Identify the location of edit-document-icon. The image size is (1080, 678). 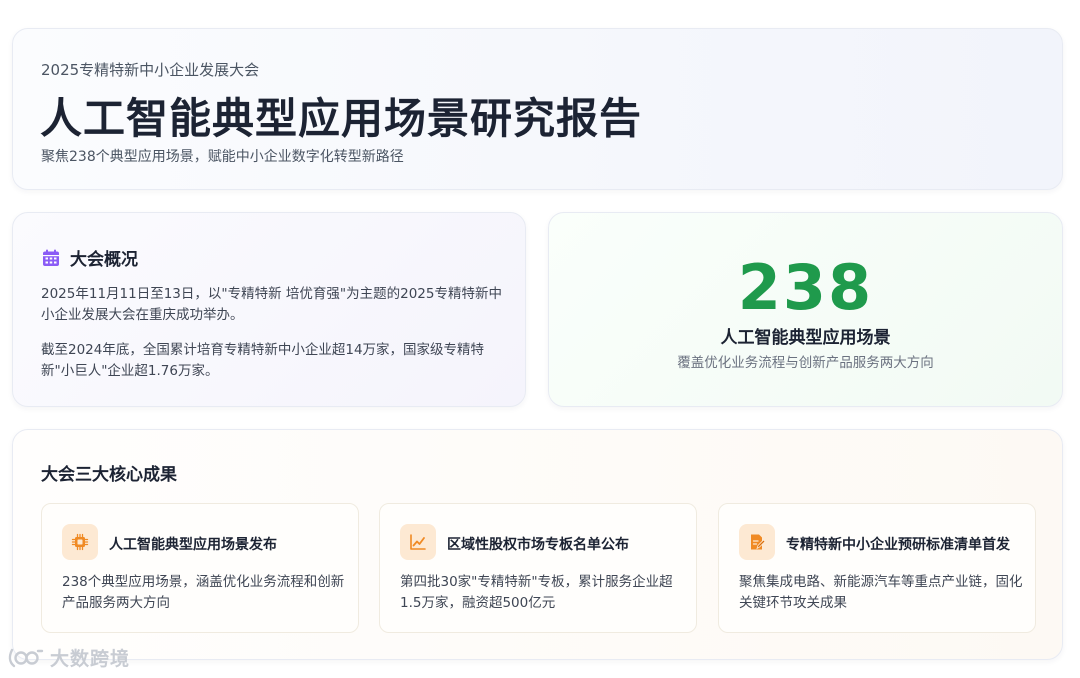
(758, 542).